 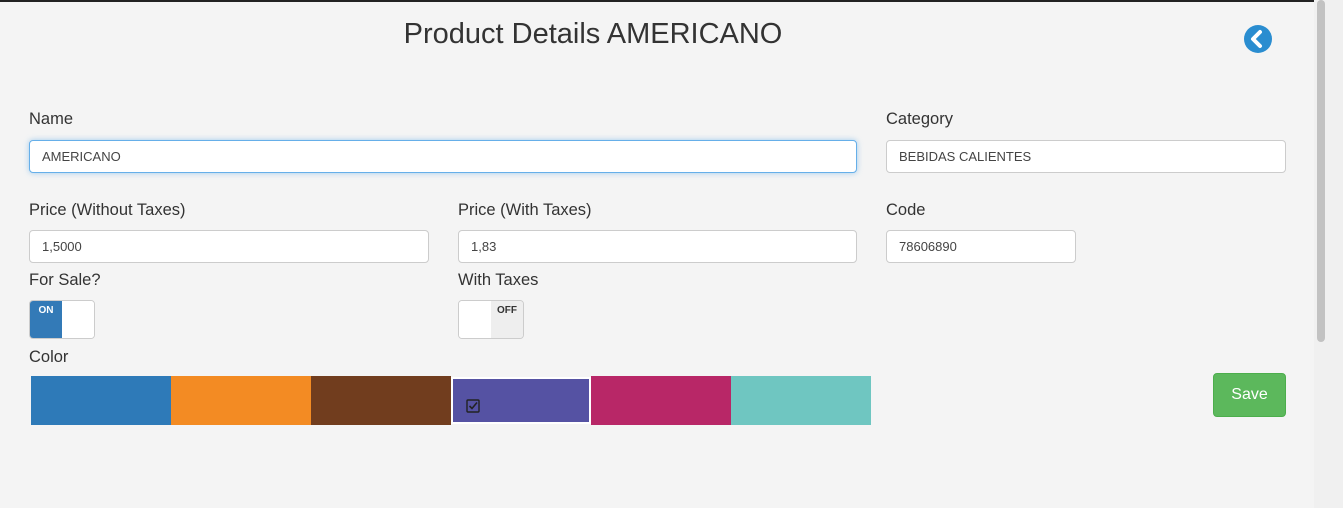 I want to click on with-taxes-label: With Taxes, so click(x=498, y=280).